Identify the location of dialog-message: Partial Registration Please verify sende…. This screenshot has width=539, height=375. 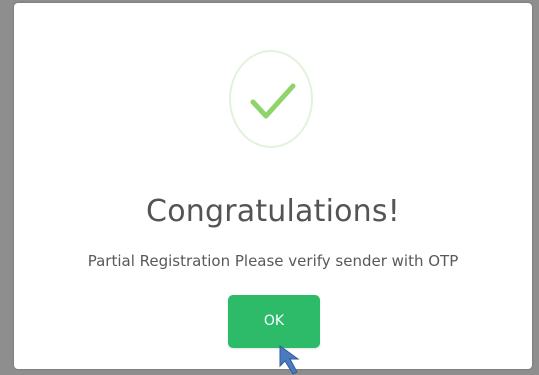
(273, 261).